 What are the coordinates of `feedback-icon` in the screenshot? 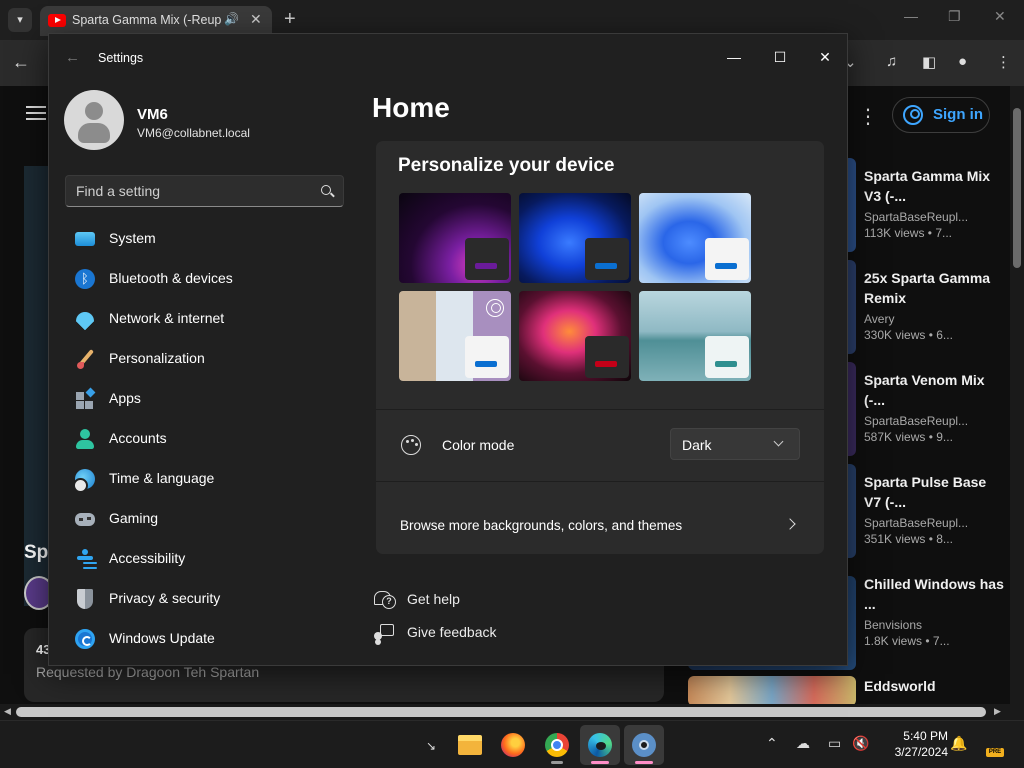 It's located at (384, 632).